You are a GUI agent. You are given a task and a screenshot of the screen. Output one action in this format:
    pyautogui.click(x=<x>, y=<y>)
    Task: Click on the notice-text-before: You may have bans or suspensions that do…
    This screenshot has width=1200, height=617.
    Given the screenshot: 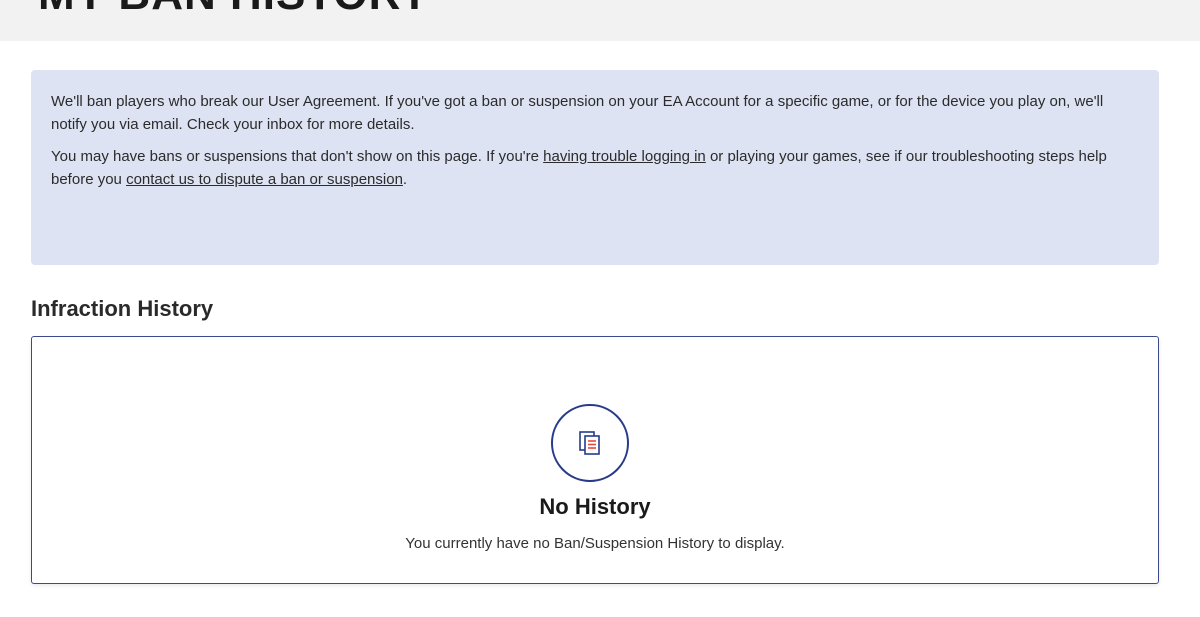 What is the action you would take?
    pyautogui.click(x=297, y=156)
    